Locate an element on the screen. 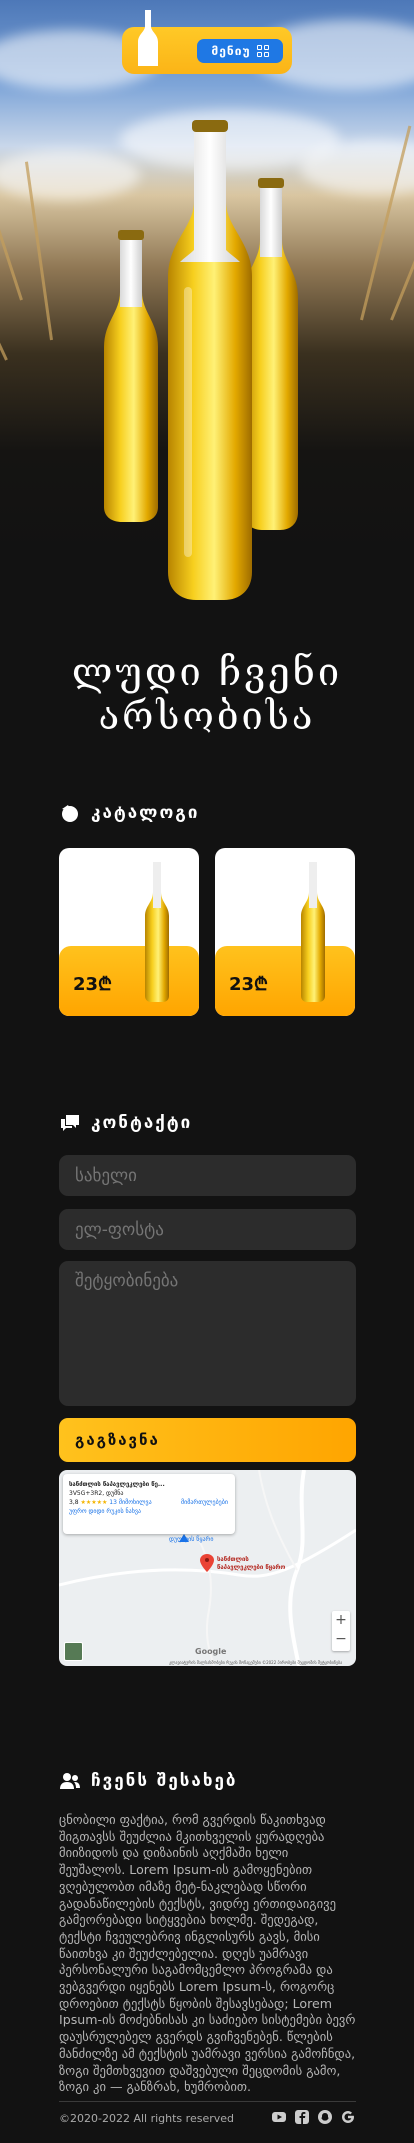  grid-icon is located at coordinates (262, 51).